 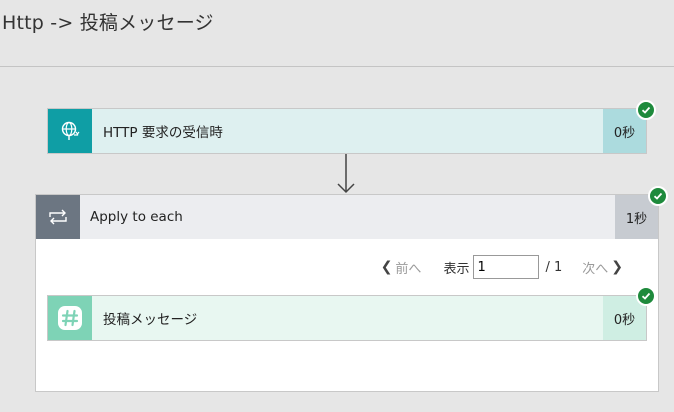 I want to click on chevron-left-icon: ❮, so click(x=386, y=267).